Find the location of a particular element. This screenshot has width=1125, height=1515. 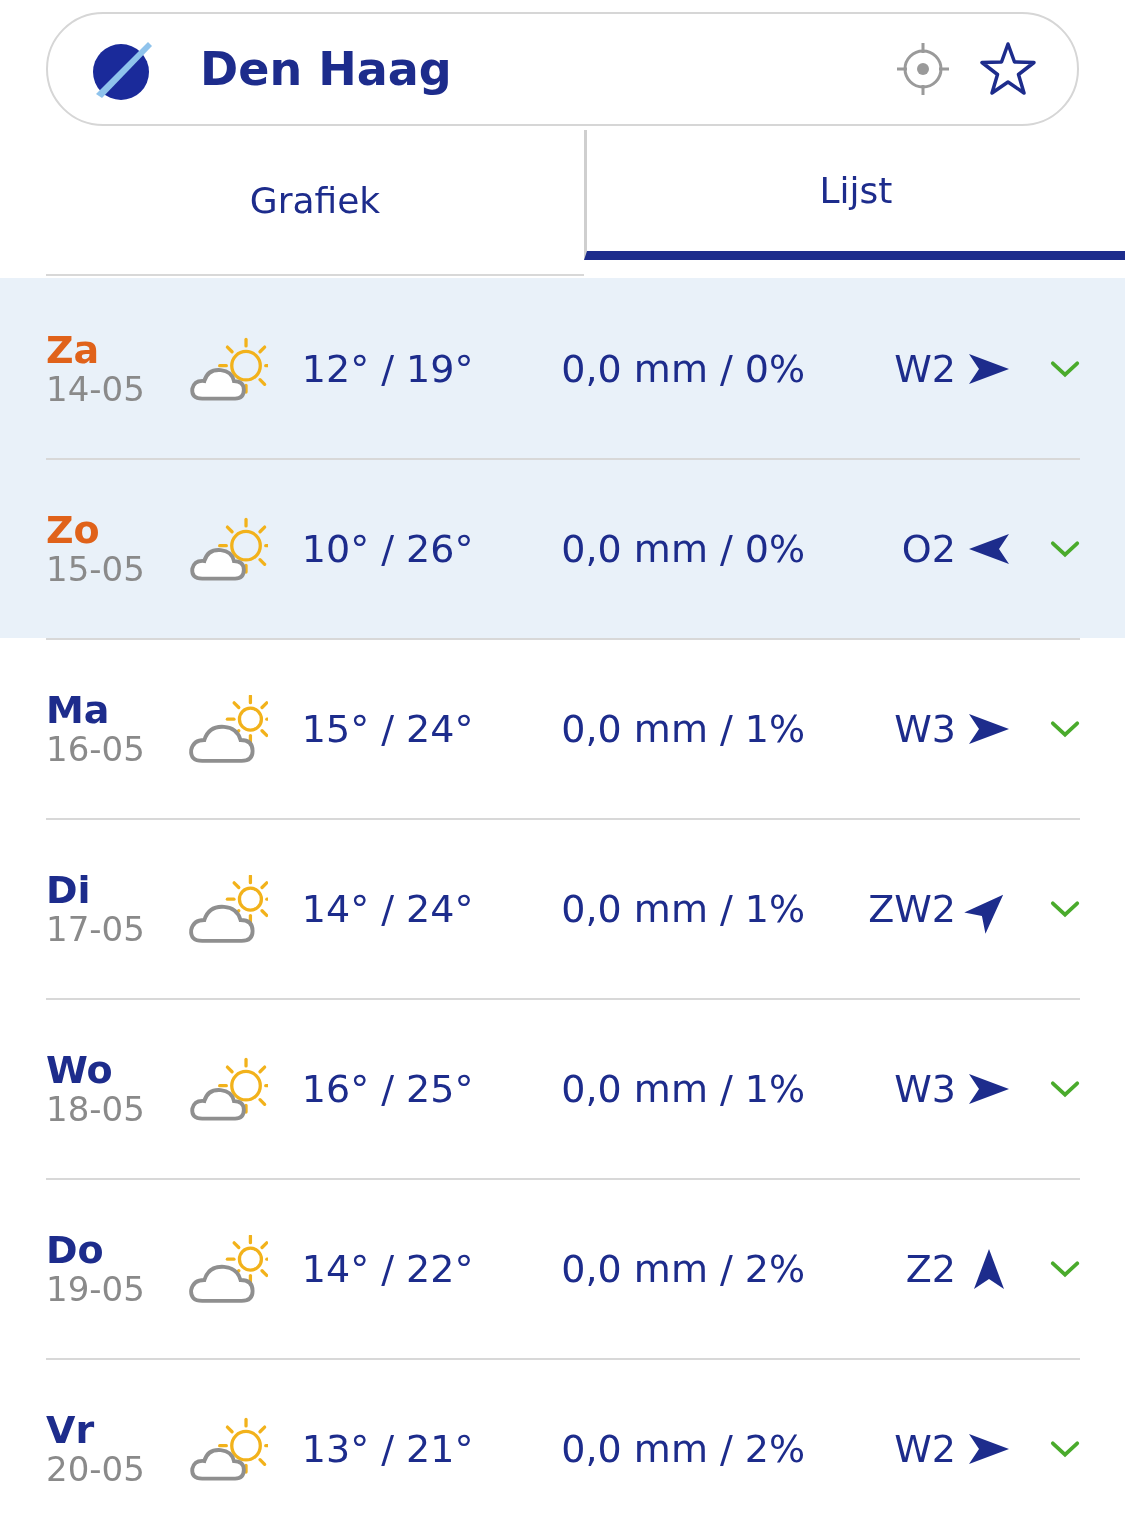

temperature: 14° / 24° is located at coordinates (387, 909).